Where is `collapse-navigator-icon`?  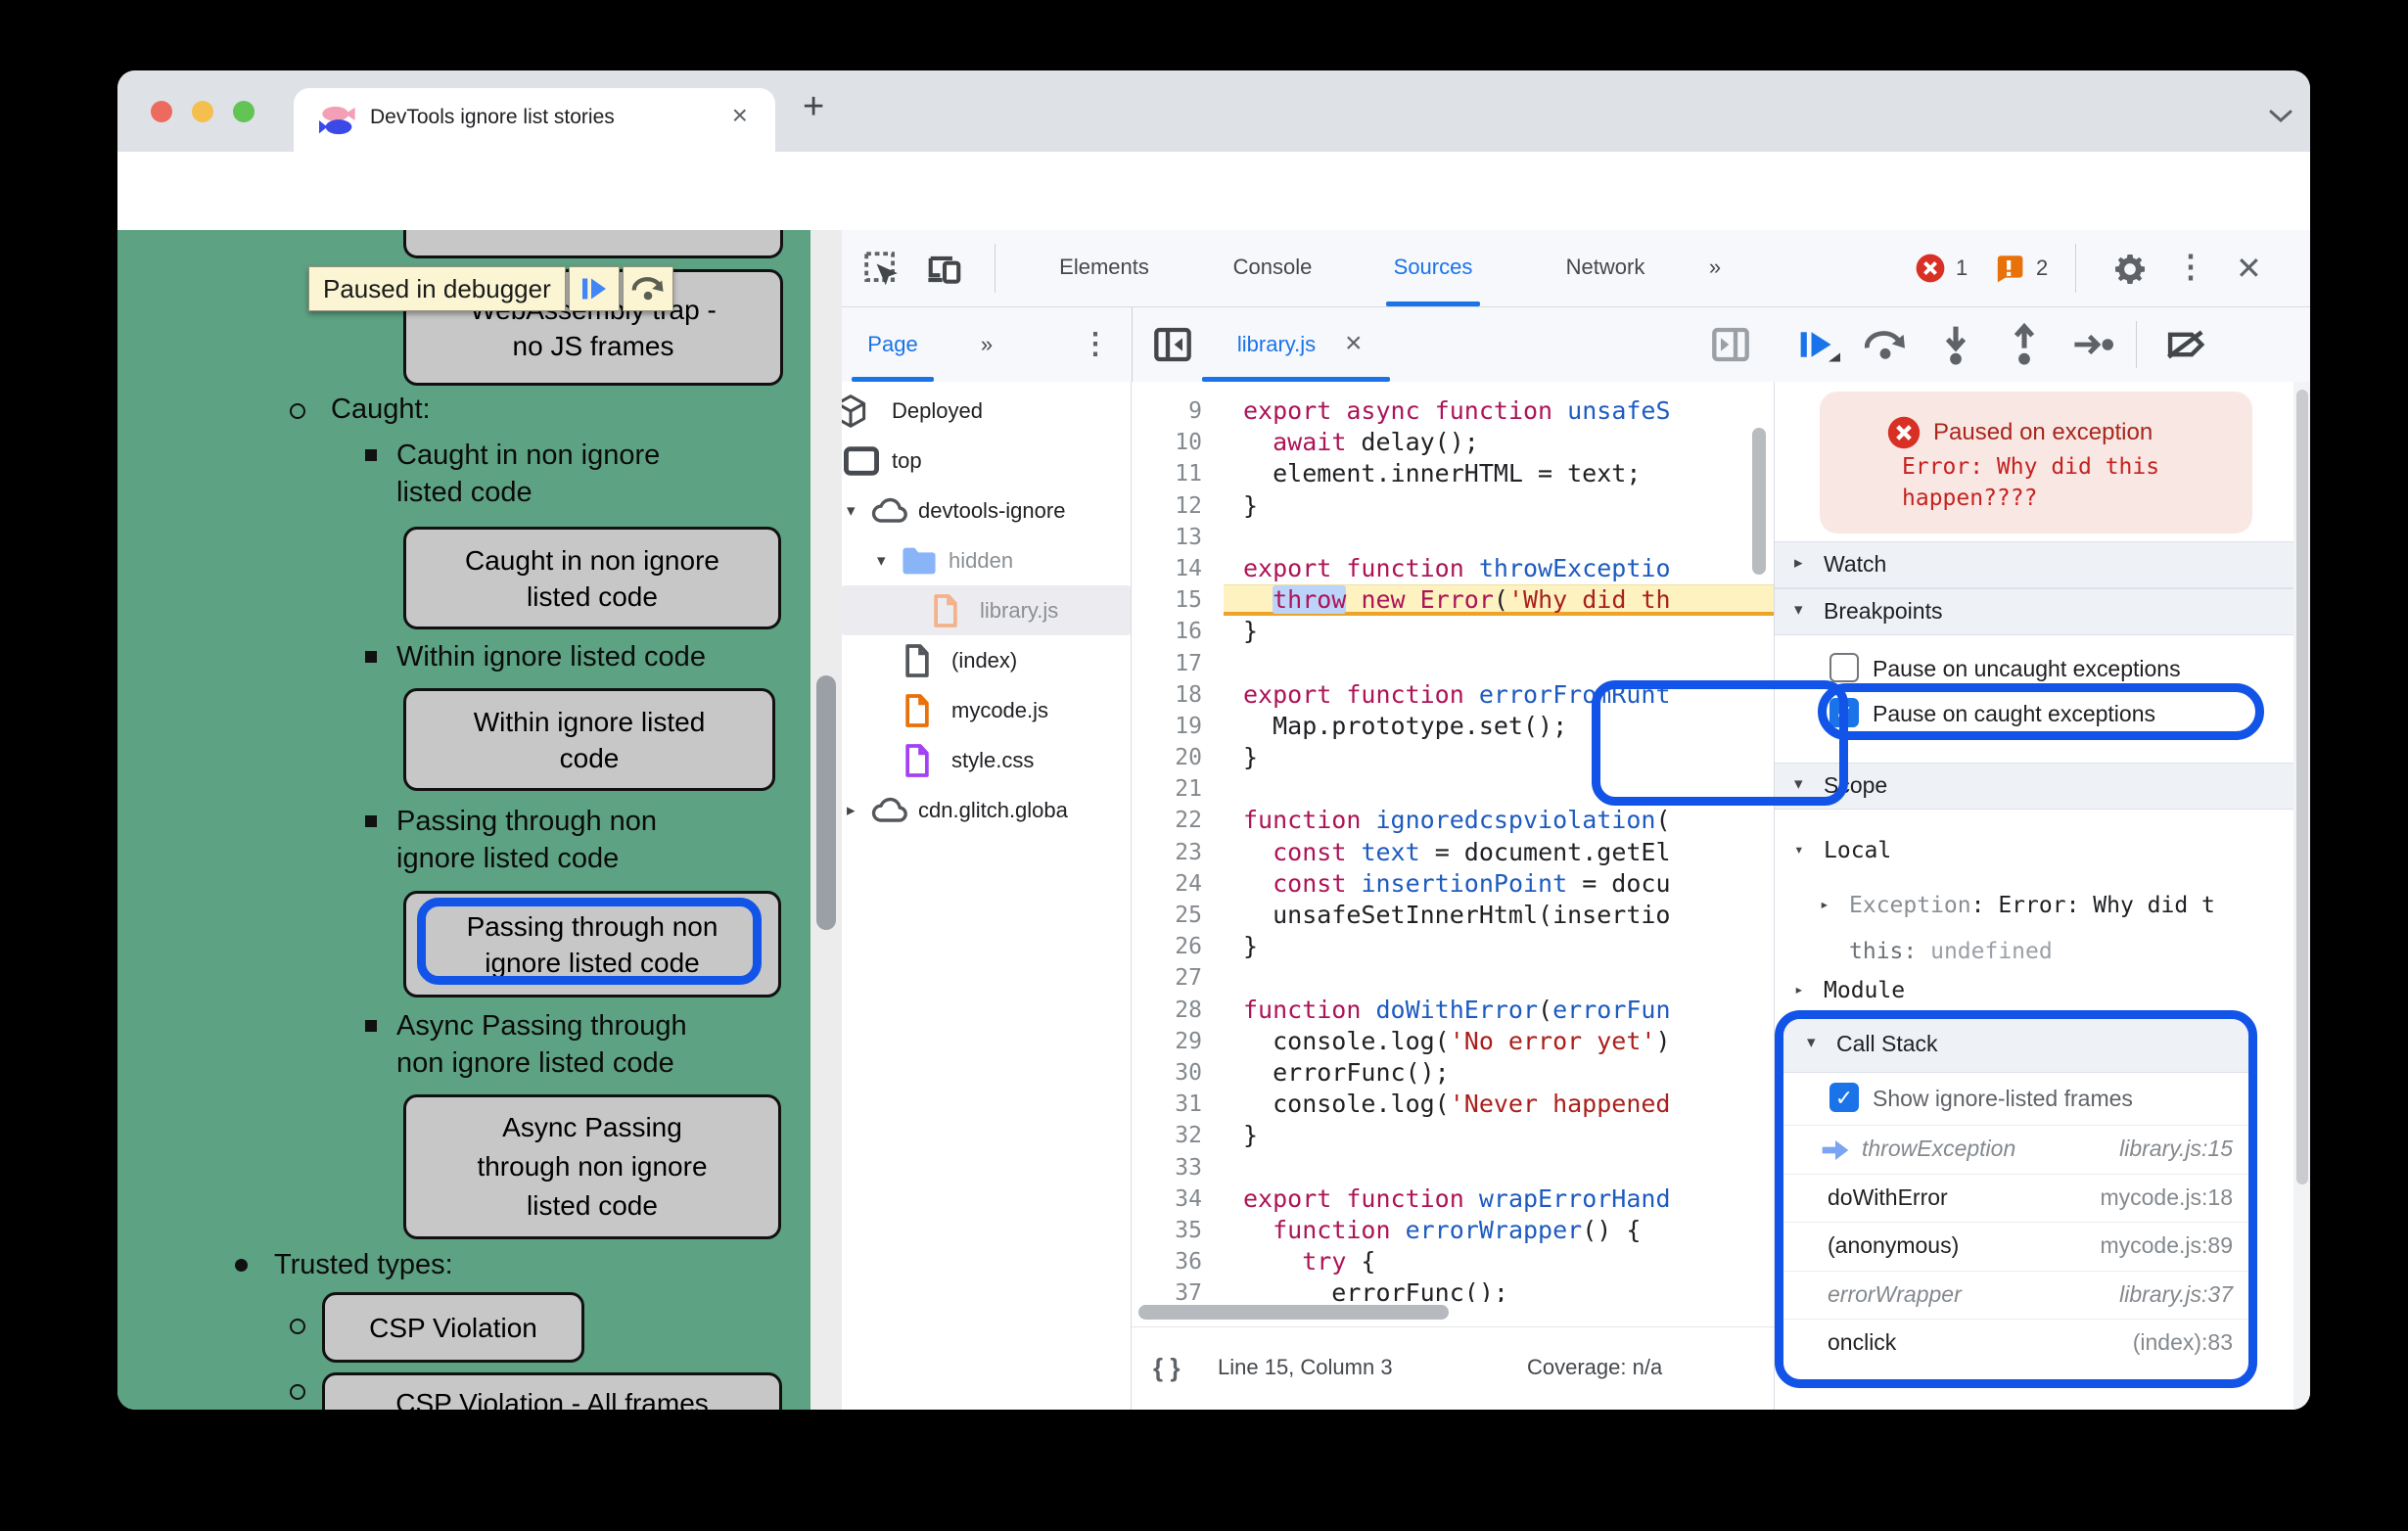
collapse-navigator-icon is located at coordinates (1172, 344).